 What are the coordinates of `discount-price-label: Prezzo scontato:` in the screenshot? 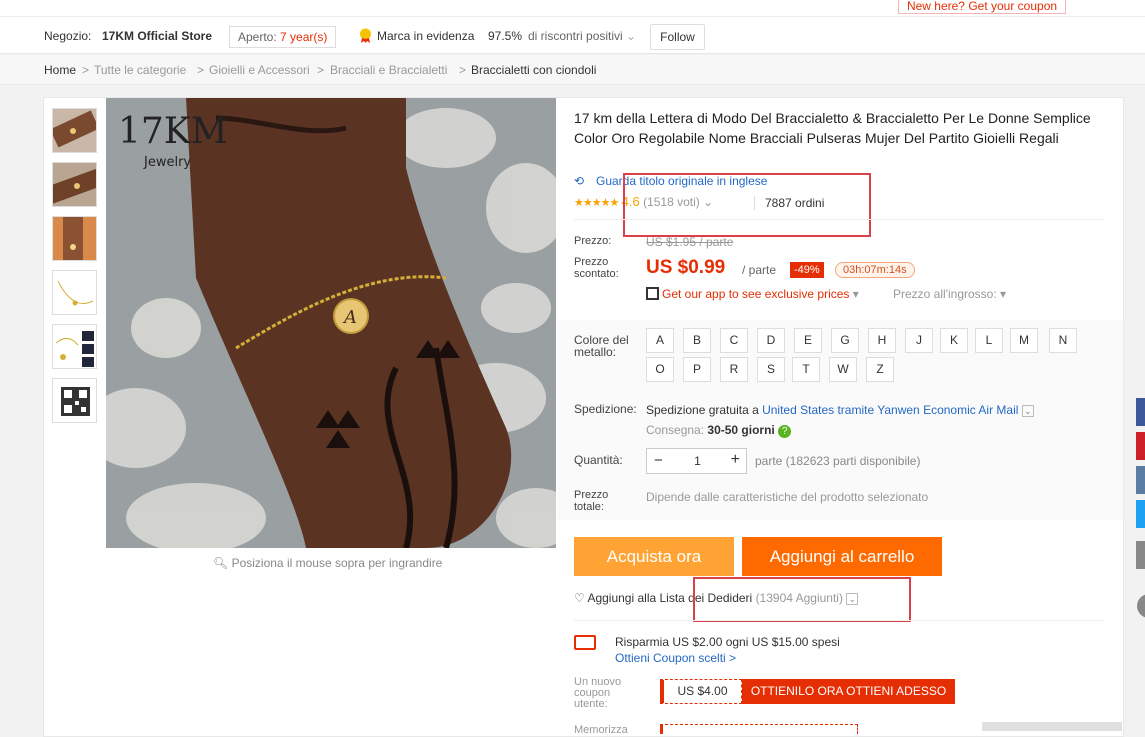 It's located at (596, 268).